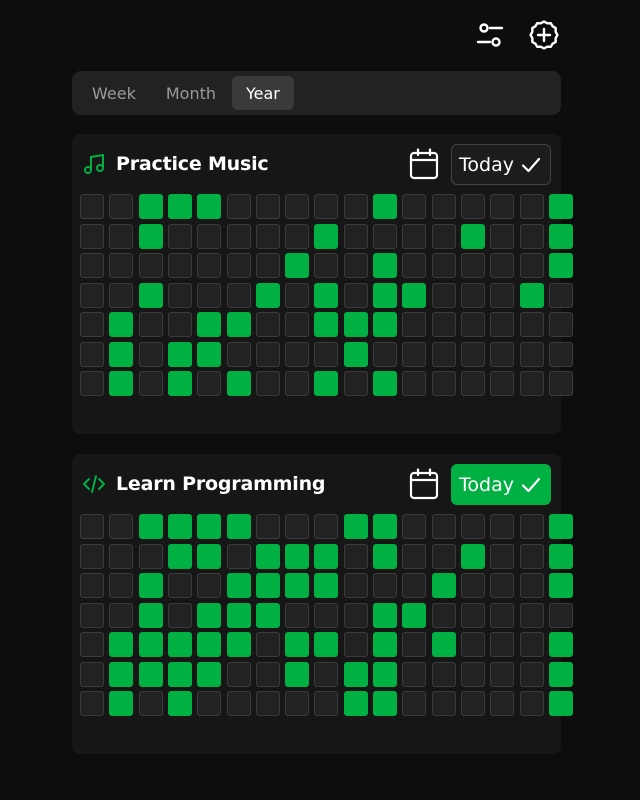 The height and width of the screenshot is (800, 640). What do you see at coordinates (191, 93) in the screenshot?
I see `tab-month: Month` at bounding box center [191, 93].